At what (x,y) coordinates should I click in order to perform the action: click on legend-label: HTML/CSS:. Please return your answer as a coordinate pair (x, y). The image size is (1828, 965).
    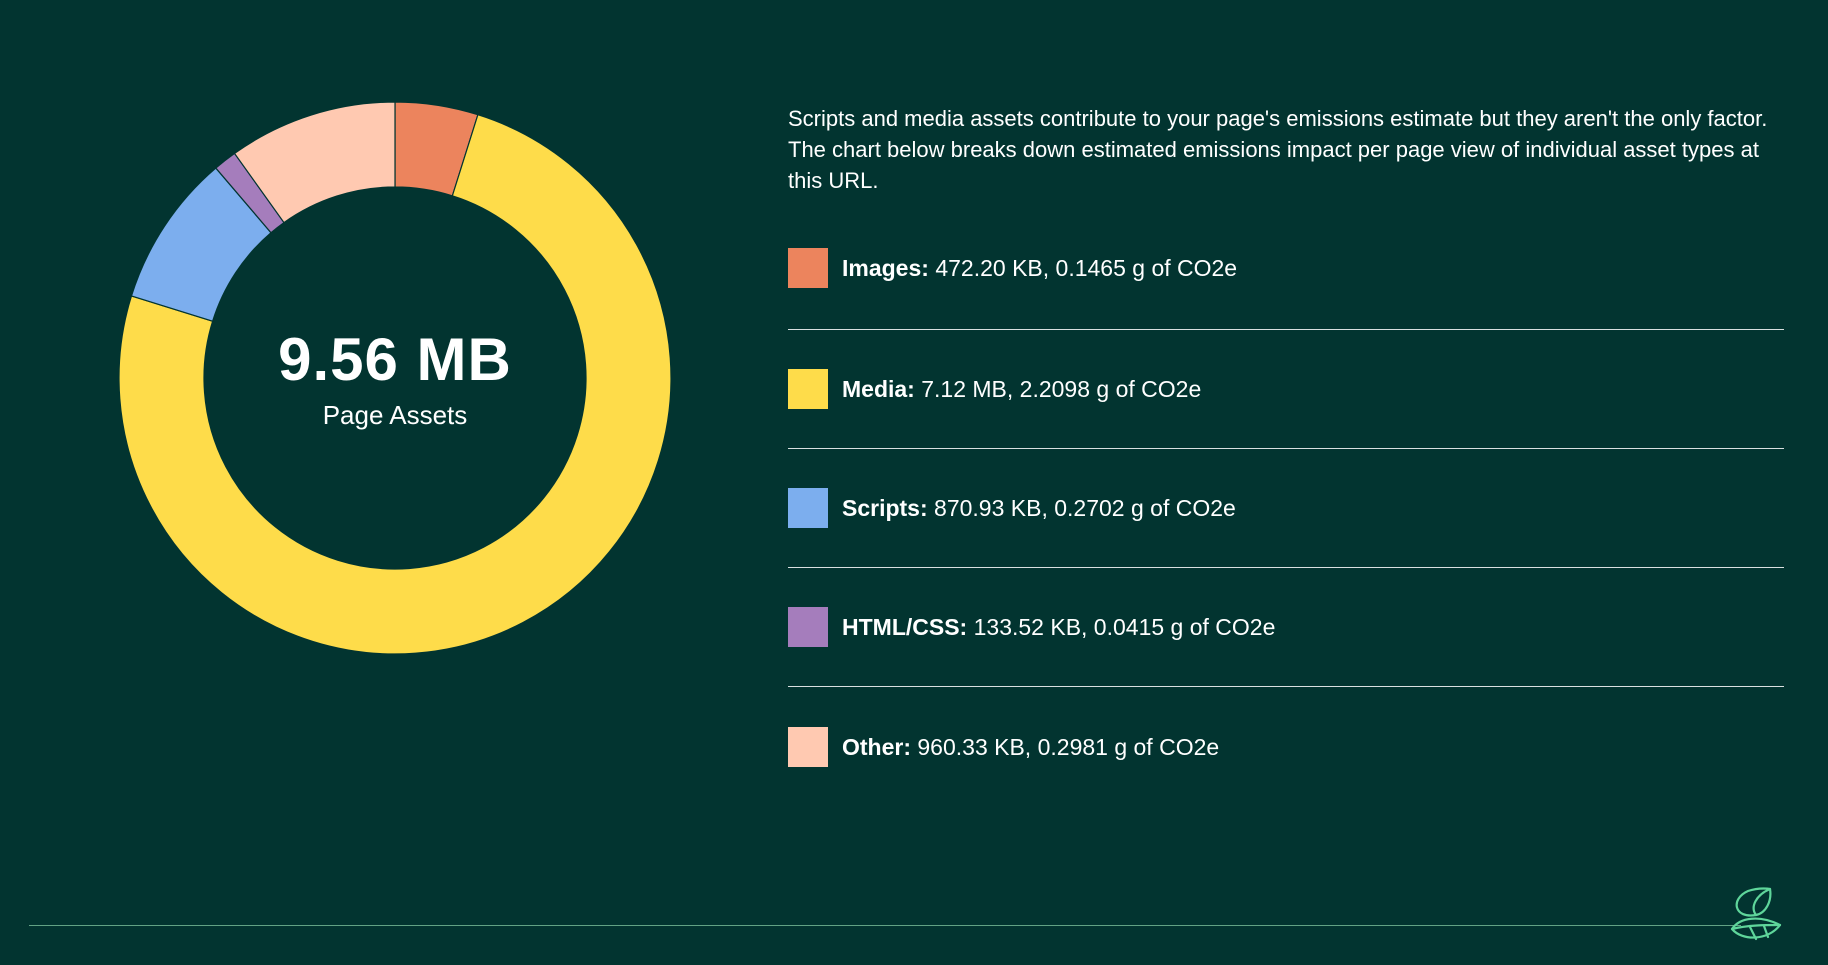
    Looking at the image, I should click on (905, 627).